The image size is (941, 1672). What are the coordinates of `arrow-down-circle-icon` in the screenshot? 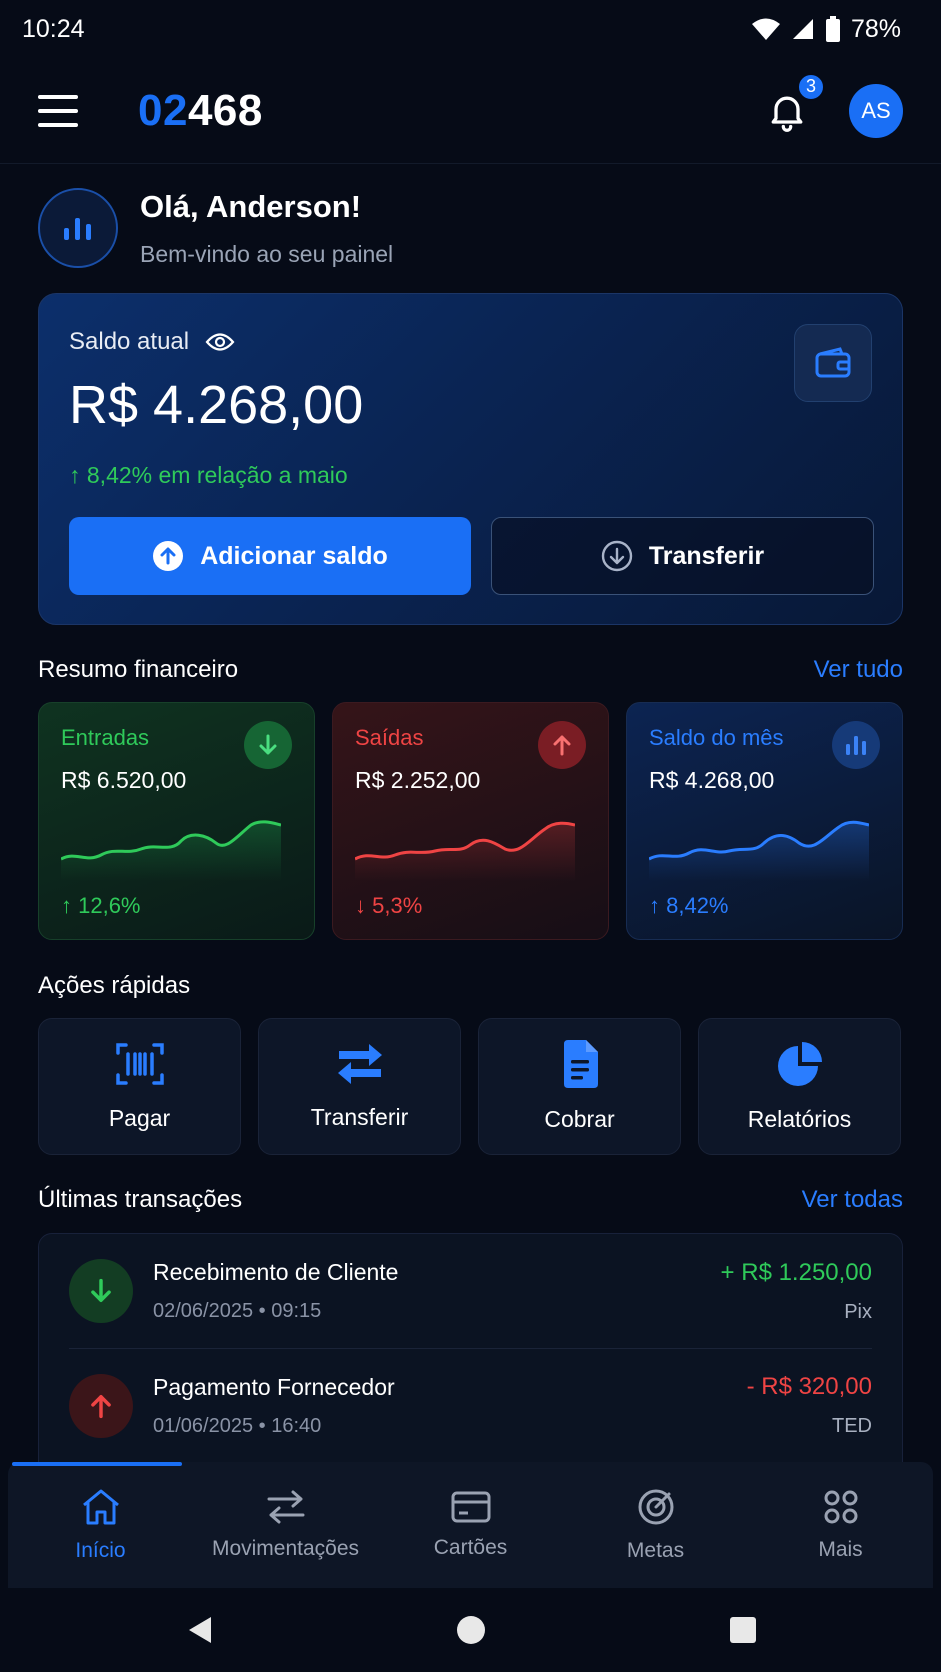 It's located at (617, 556).